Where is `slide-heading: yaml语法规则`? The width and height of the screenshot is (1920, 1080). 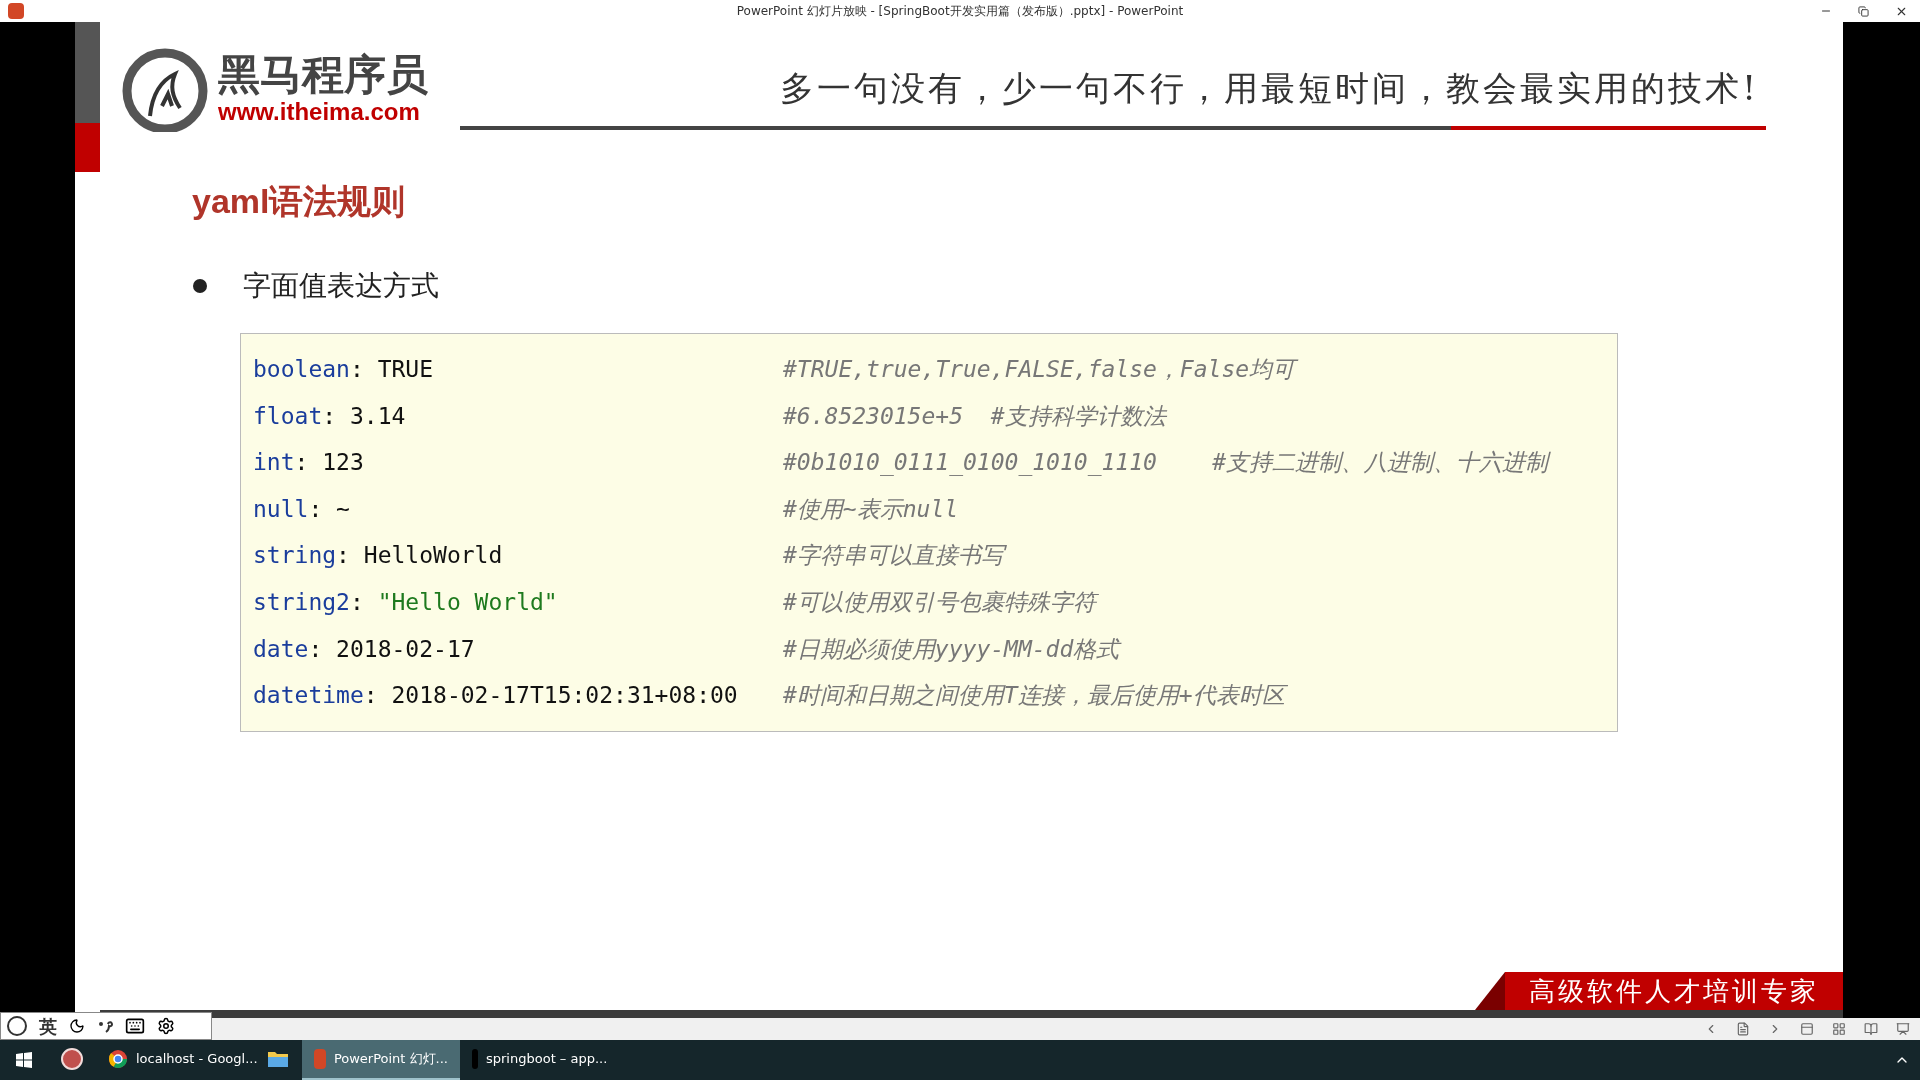
slide-heading: yaml语法规则 is located at coordinates (299, 201).